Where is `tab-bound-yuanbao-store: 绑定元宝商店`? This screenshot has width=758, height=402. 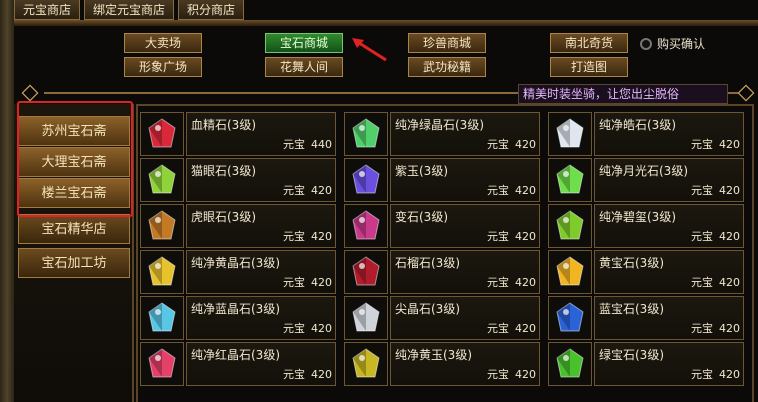 tab-bound-yuanbao-store: 绑定元宝商店 is located at coordinates (129, 10).